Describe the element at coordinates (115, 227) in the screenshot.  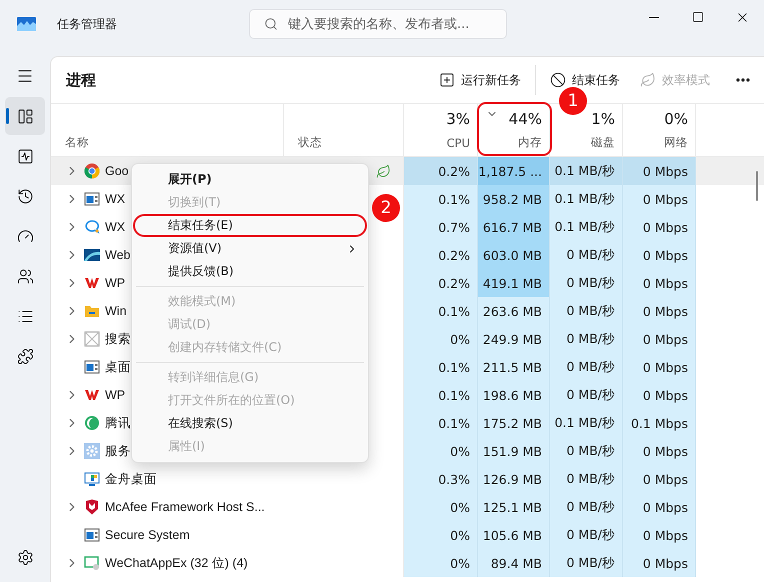
I see `process-name: WX` at that location.